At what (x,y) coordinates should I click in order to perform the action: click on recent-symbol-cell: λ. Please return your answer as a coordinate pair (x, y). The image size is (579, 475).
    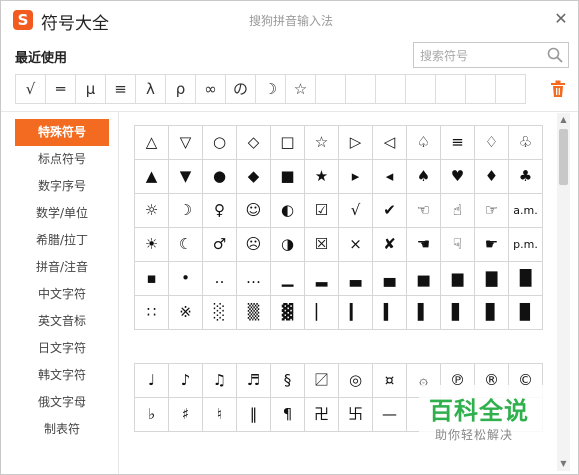
    Looking at the image, I should click on (150, 89).